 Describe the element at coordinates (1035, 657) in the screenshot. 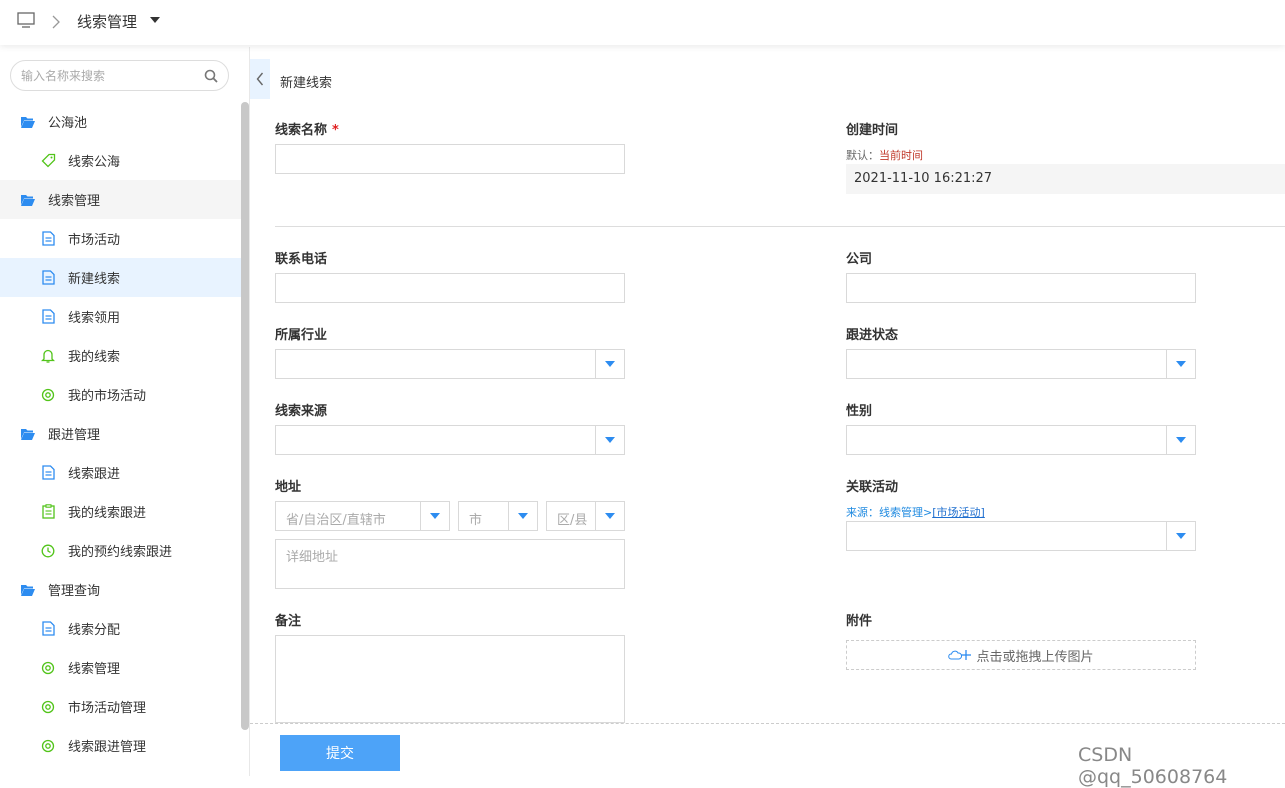

I see `upload-text: 点击或拖拽上传图片` at that location.